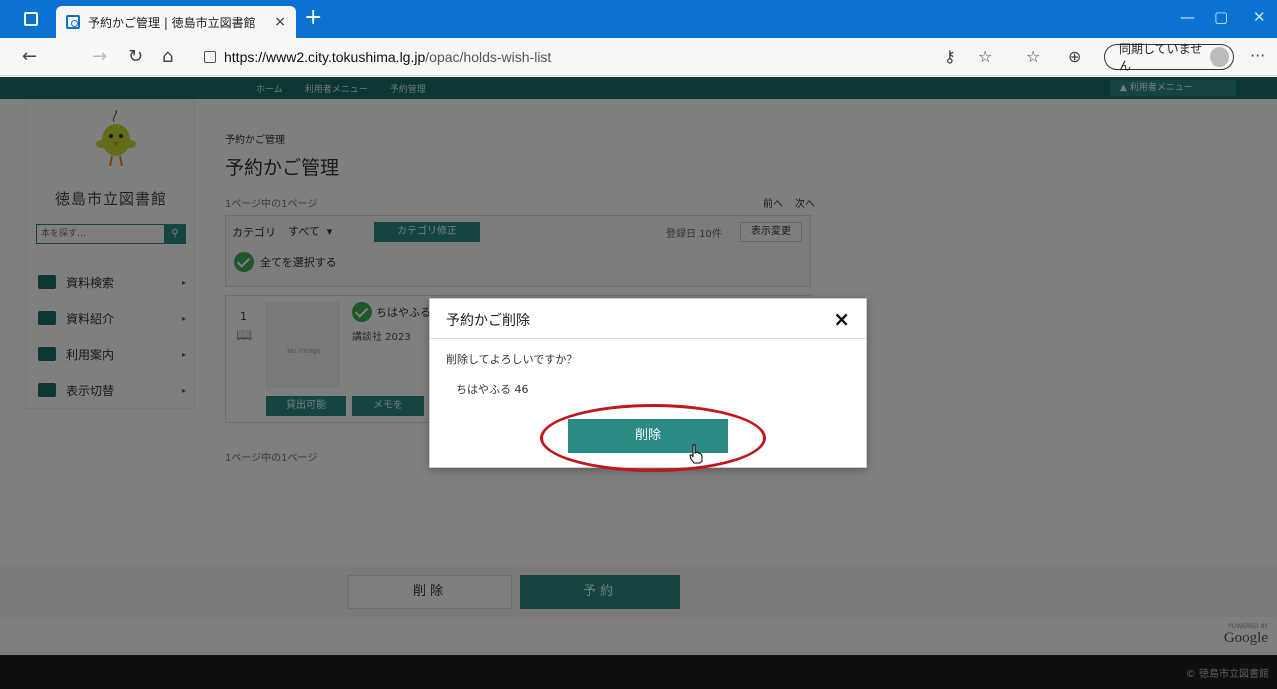 The width and height of the screenshot is (1277, 689). Describe the element at coordinates (648, 383) in the screenshot. I see `delete-confirm-dialog: 予約かご削除 × 削除してよろしいですか？ ちはやふる 46 削除` at that location.